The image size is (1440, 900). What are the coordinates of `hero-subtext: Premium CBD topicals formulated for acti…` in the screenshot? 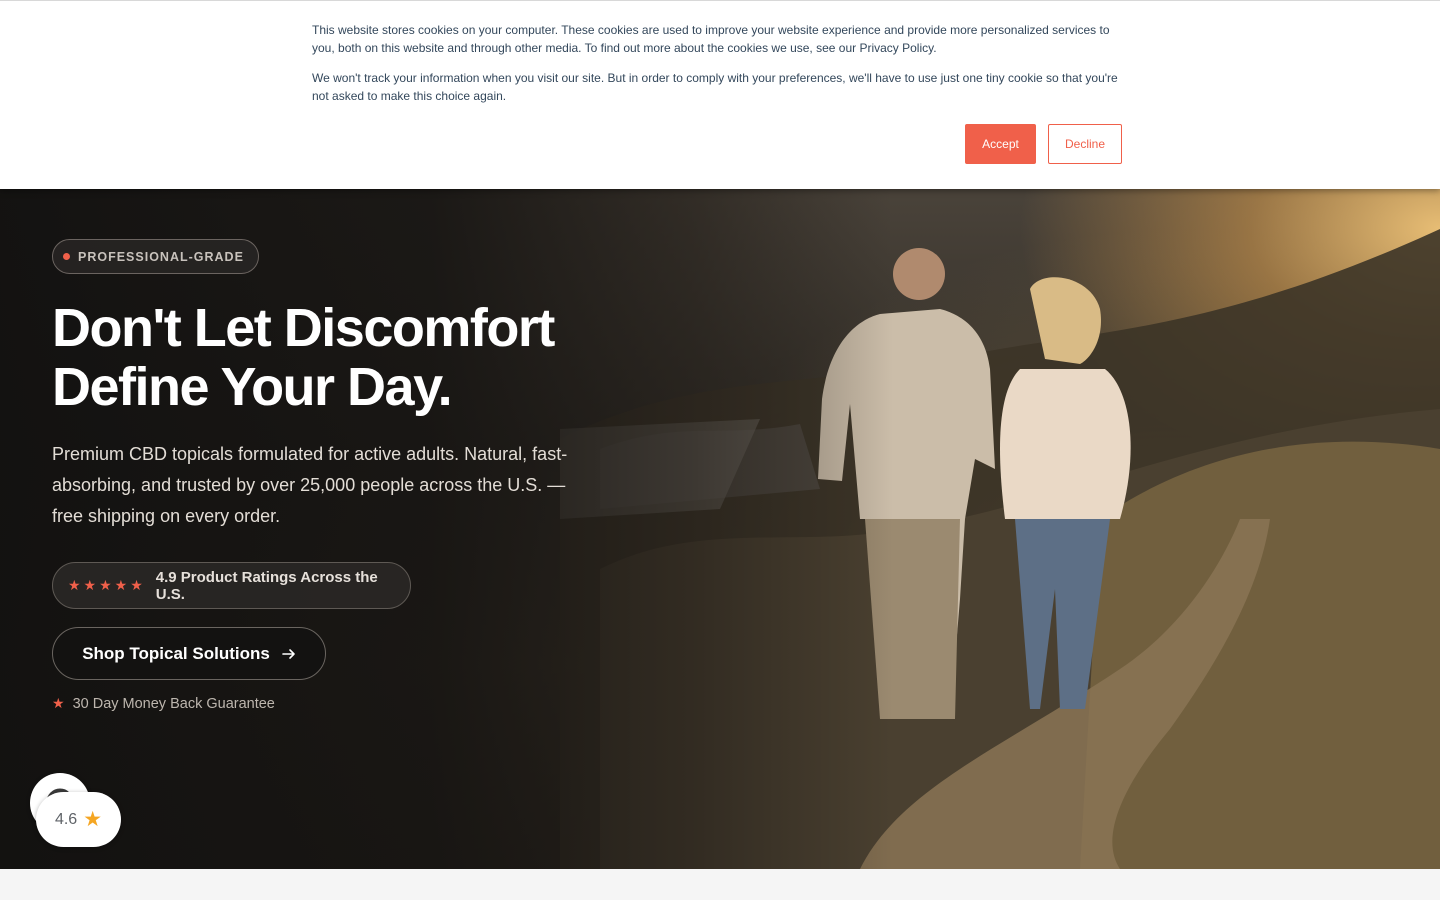 It's located at (310, 485).